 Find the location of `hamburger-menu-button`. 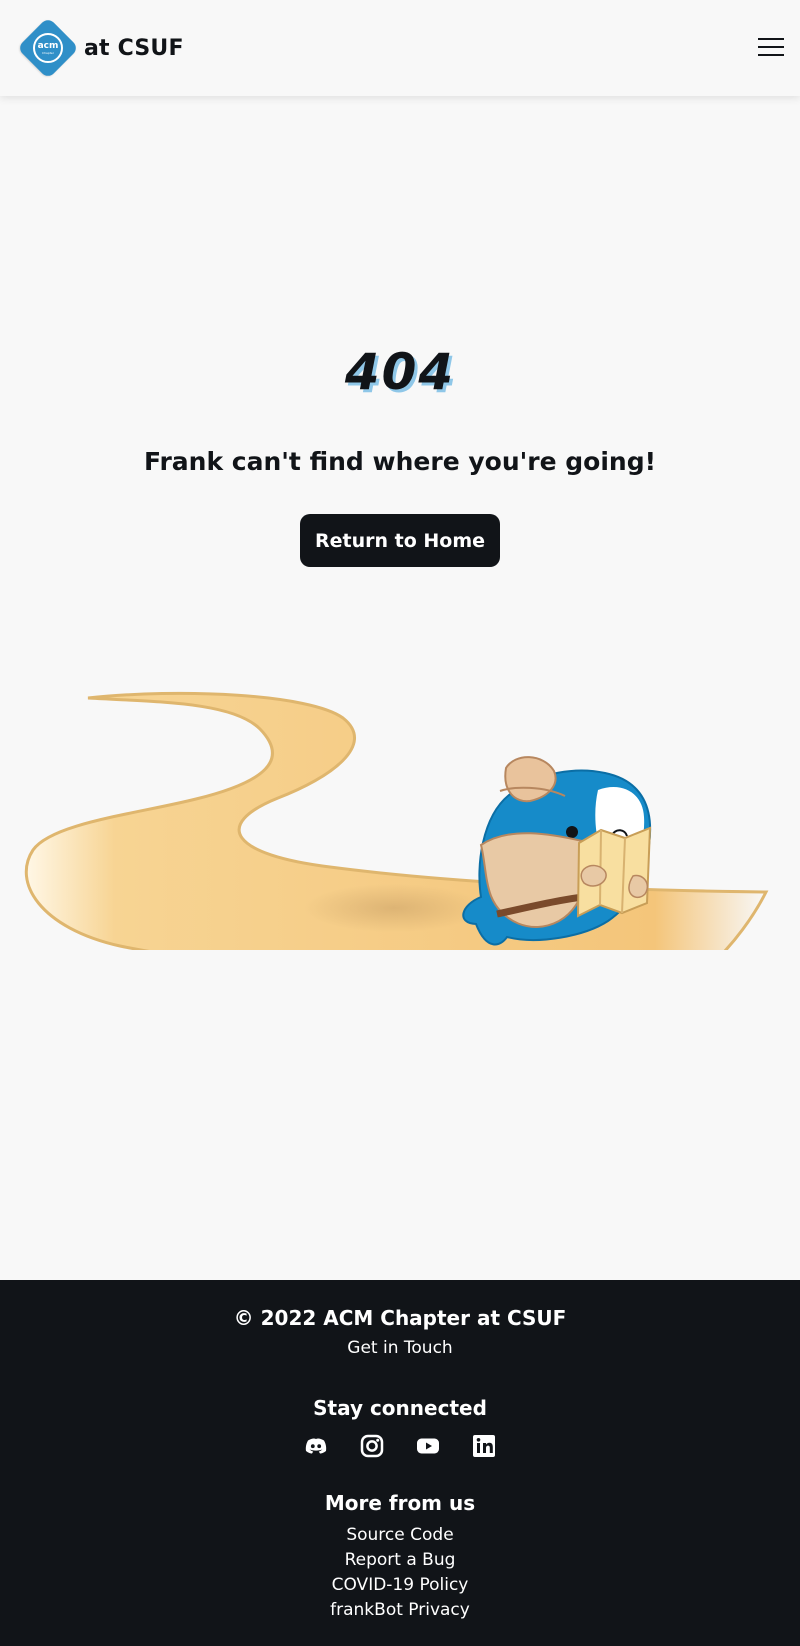

hamburger-menu-button is located at coordinates (771, 48).